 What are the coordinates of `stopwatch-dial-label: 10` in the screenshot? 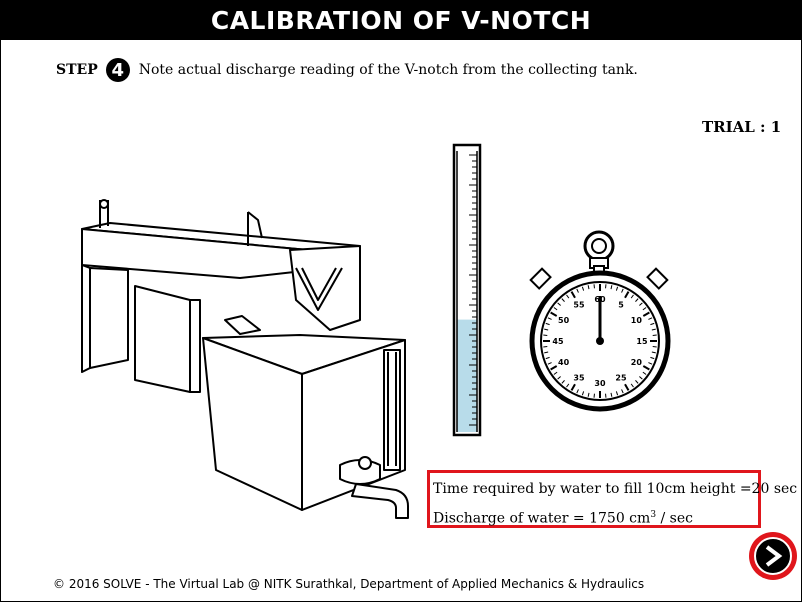 It's located at (637, 320).